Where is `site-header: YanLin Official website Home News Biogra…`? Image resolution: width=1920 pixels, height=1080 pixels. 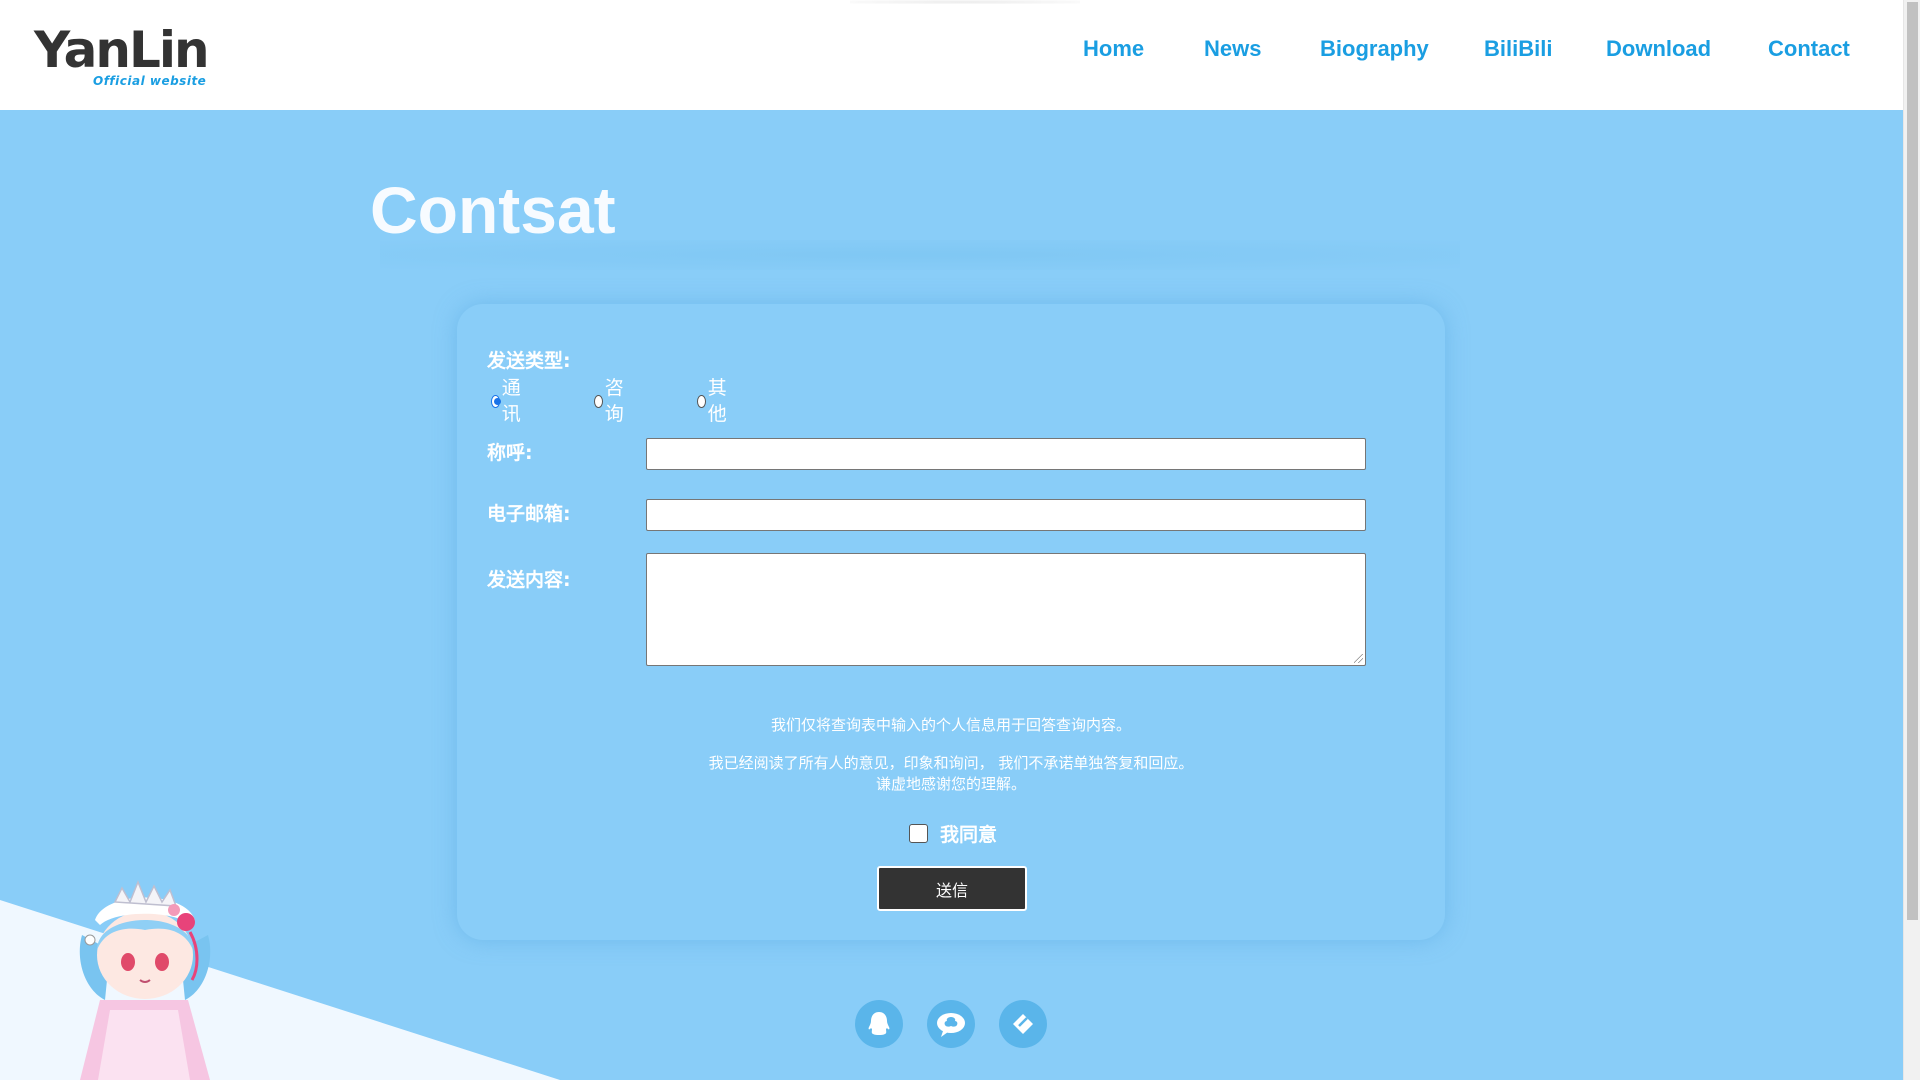 site-header: YanLin Official website Home News Biogra… is located at coordinates (951, 55).